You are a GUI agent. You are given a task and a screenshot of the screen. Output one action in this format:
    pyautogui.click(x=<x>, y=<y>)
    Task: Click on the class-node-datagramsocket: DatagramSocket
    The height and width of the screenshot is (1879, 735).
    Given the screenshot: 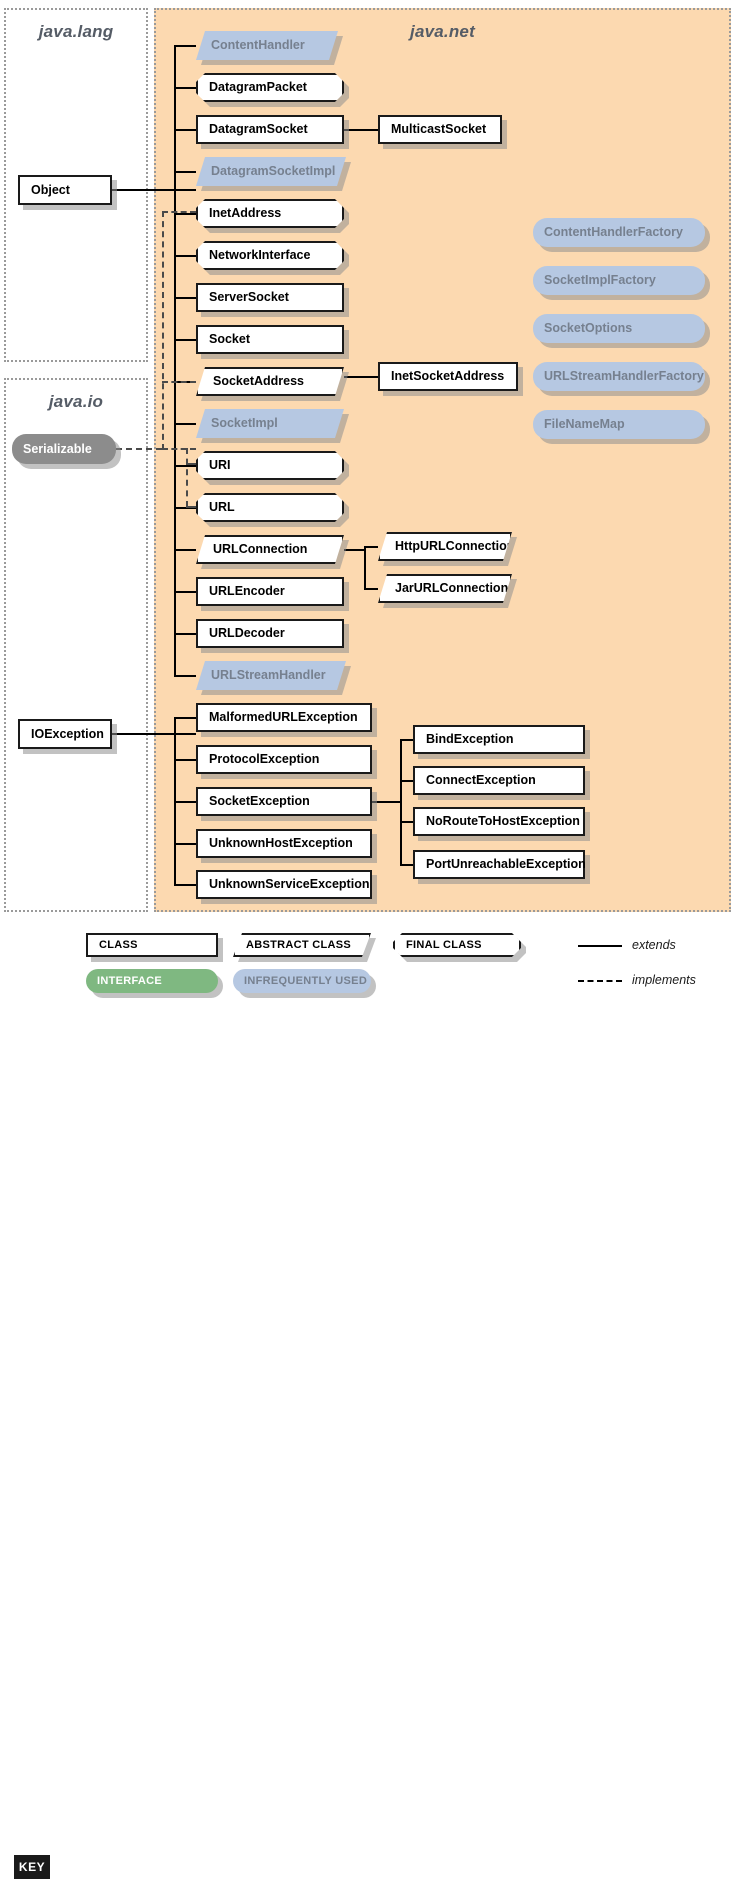 What is the action you would take?
    pyautogui.click(x=270, y=129)
    